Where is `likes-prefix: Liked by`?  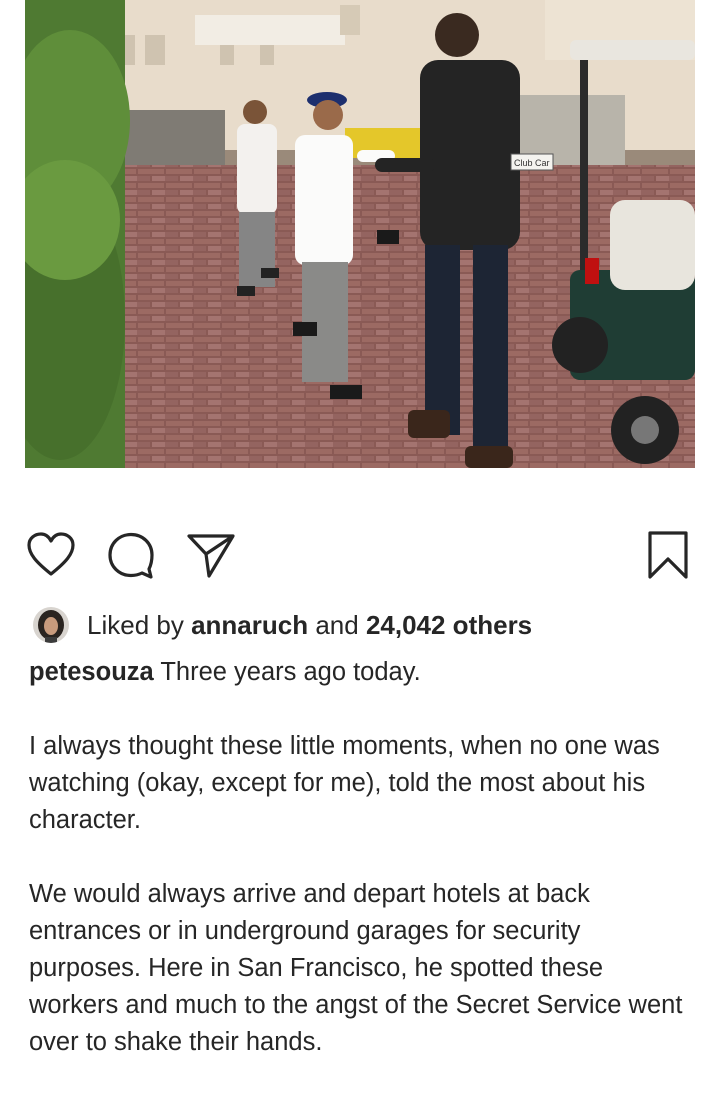
likes-prefix: Liked by is located at coordinates (139, 624).